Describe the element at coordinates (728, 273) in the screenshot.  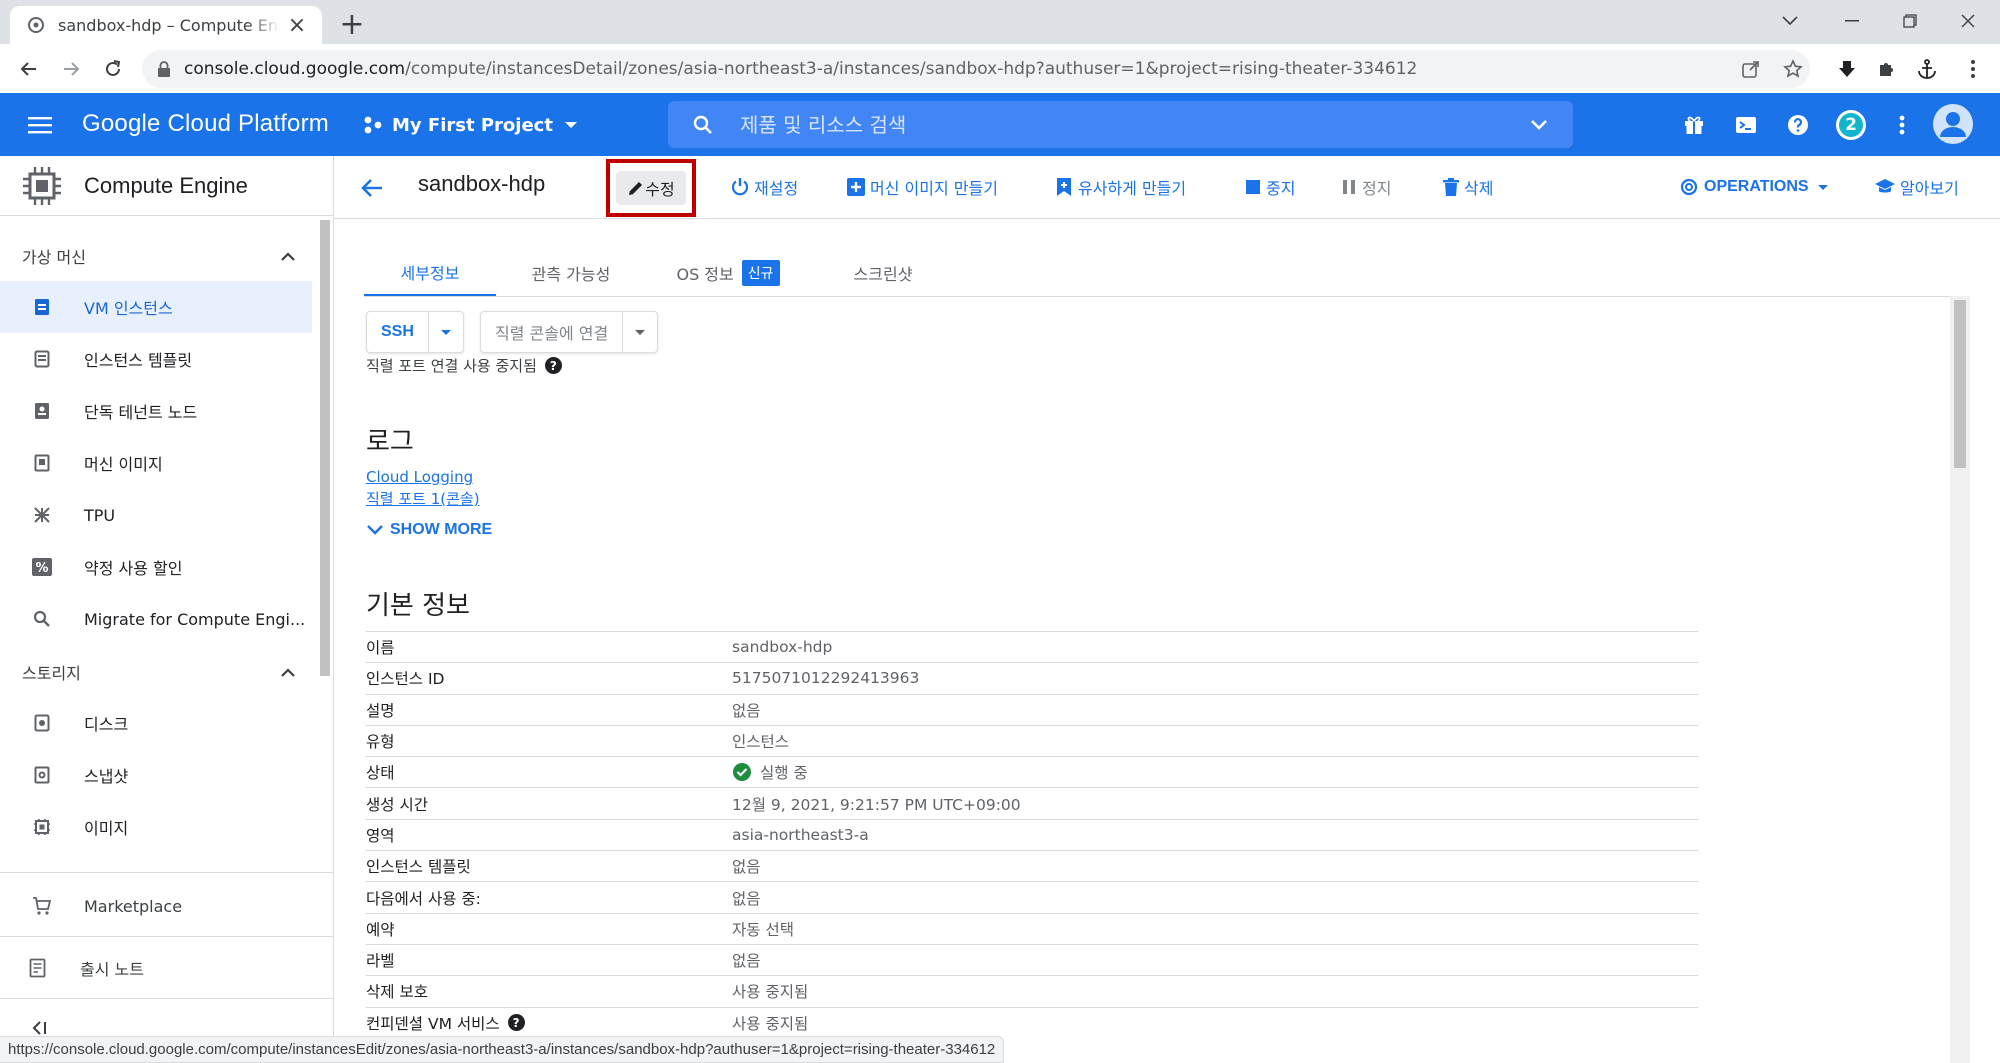
I see `tab-os-info: OS 정보 신규` at that location.